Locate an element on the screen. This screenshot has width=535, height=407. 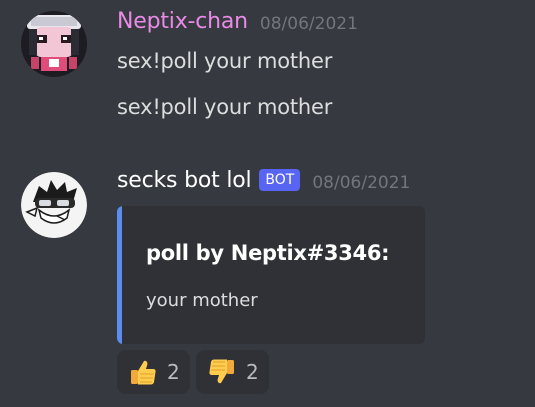
message-header: Neptix-chan 08/06/2021 is located at coordinates (237, 21).